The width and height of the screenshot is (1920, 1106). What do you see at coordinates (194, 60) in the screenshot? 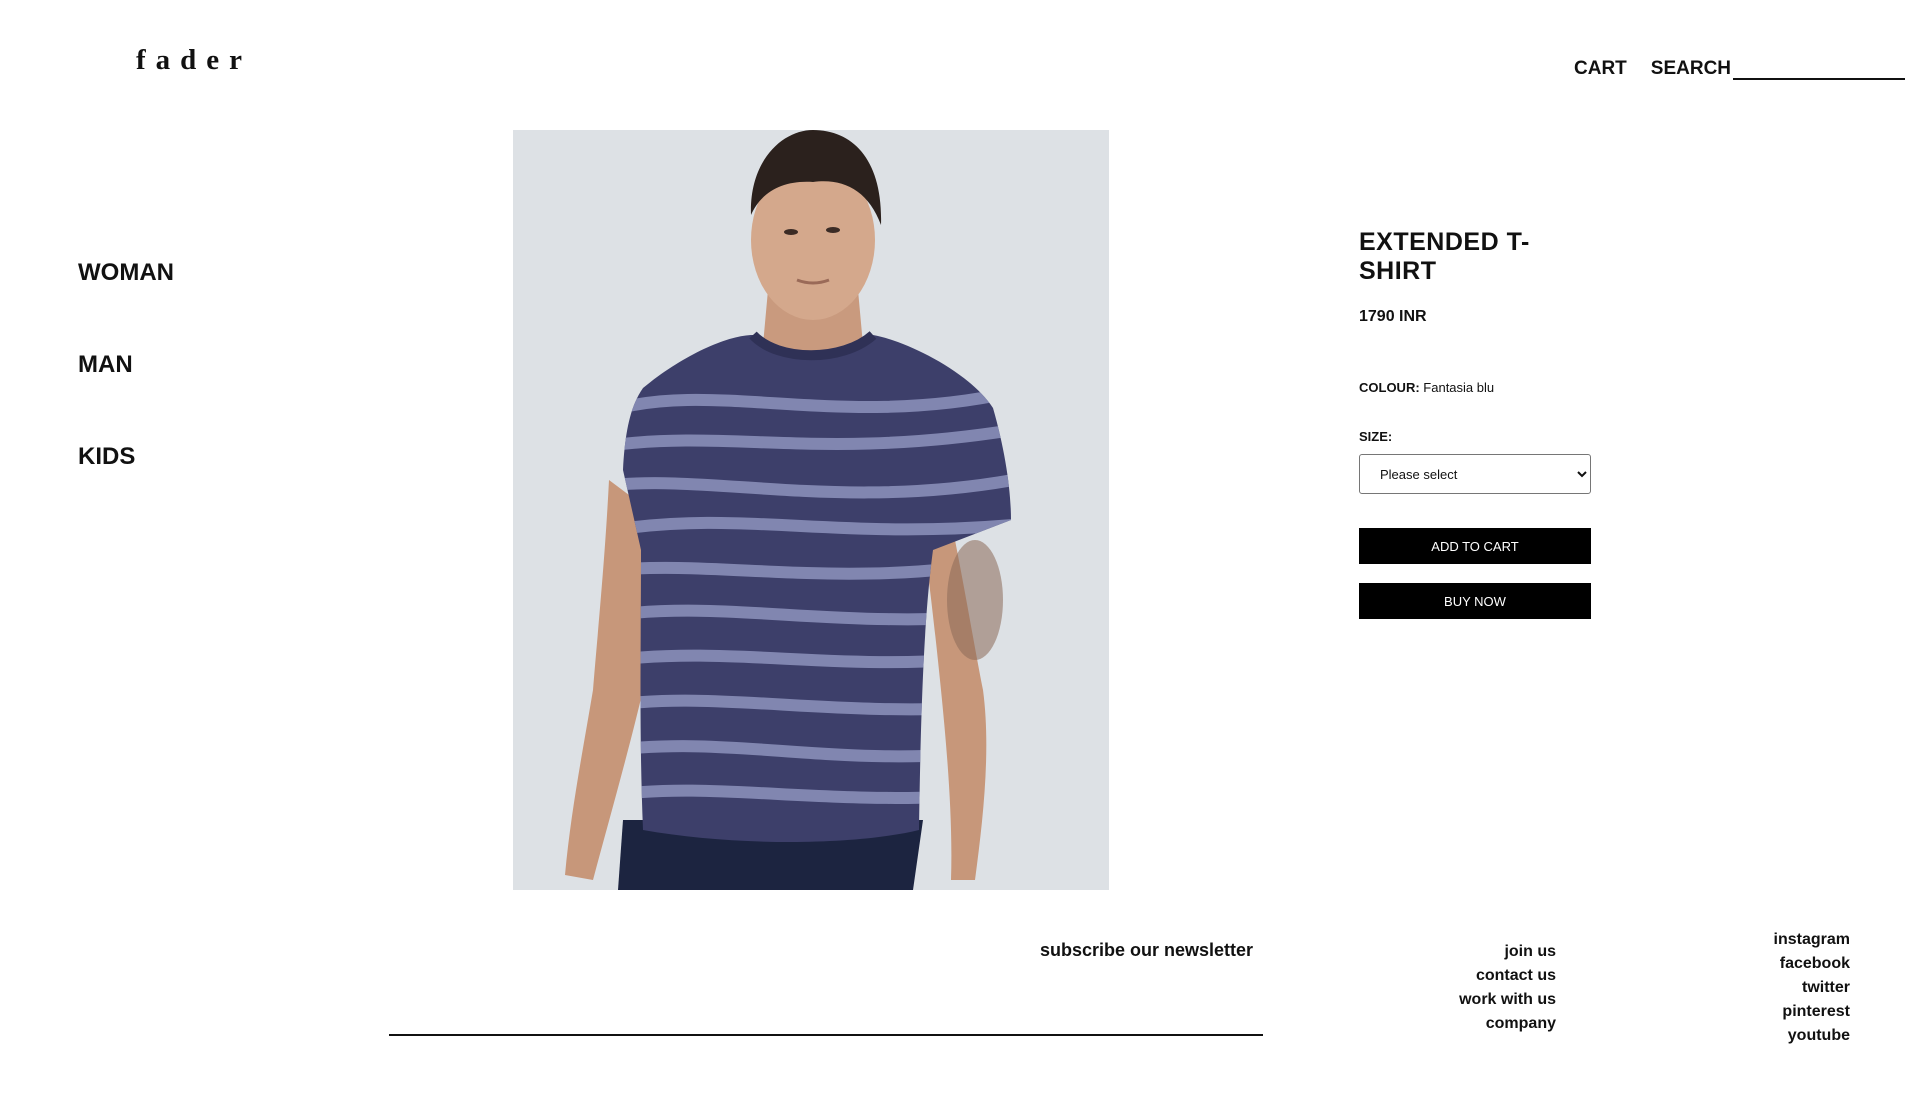
I see `brand-logo: fader` at bounding box center [194, 60].